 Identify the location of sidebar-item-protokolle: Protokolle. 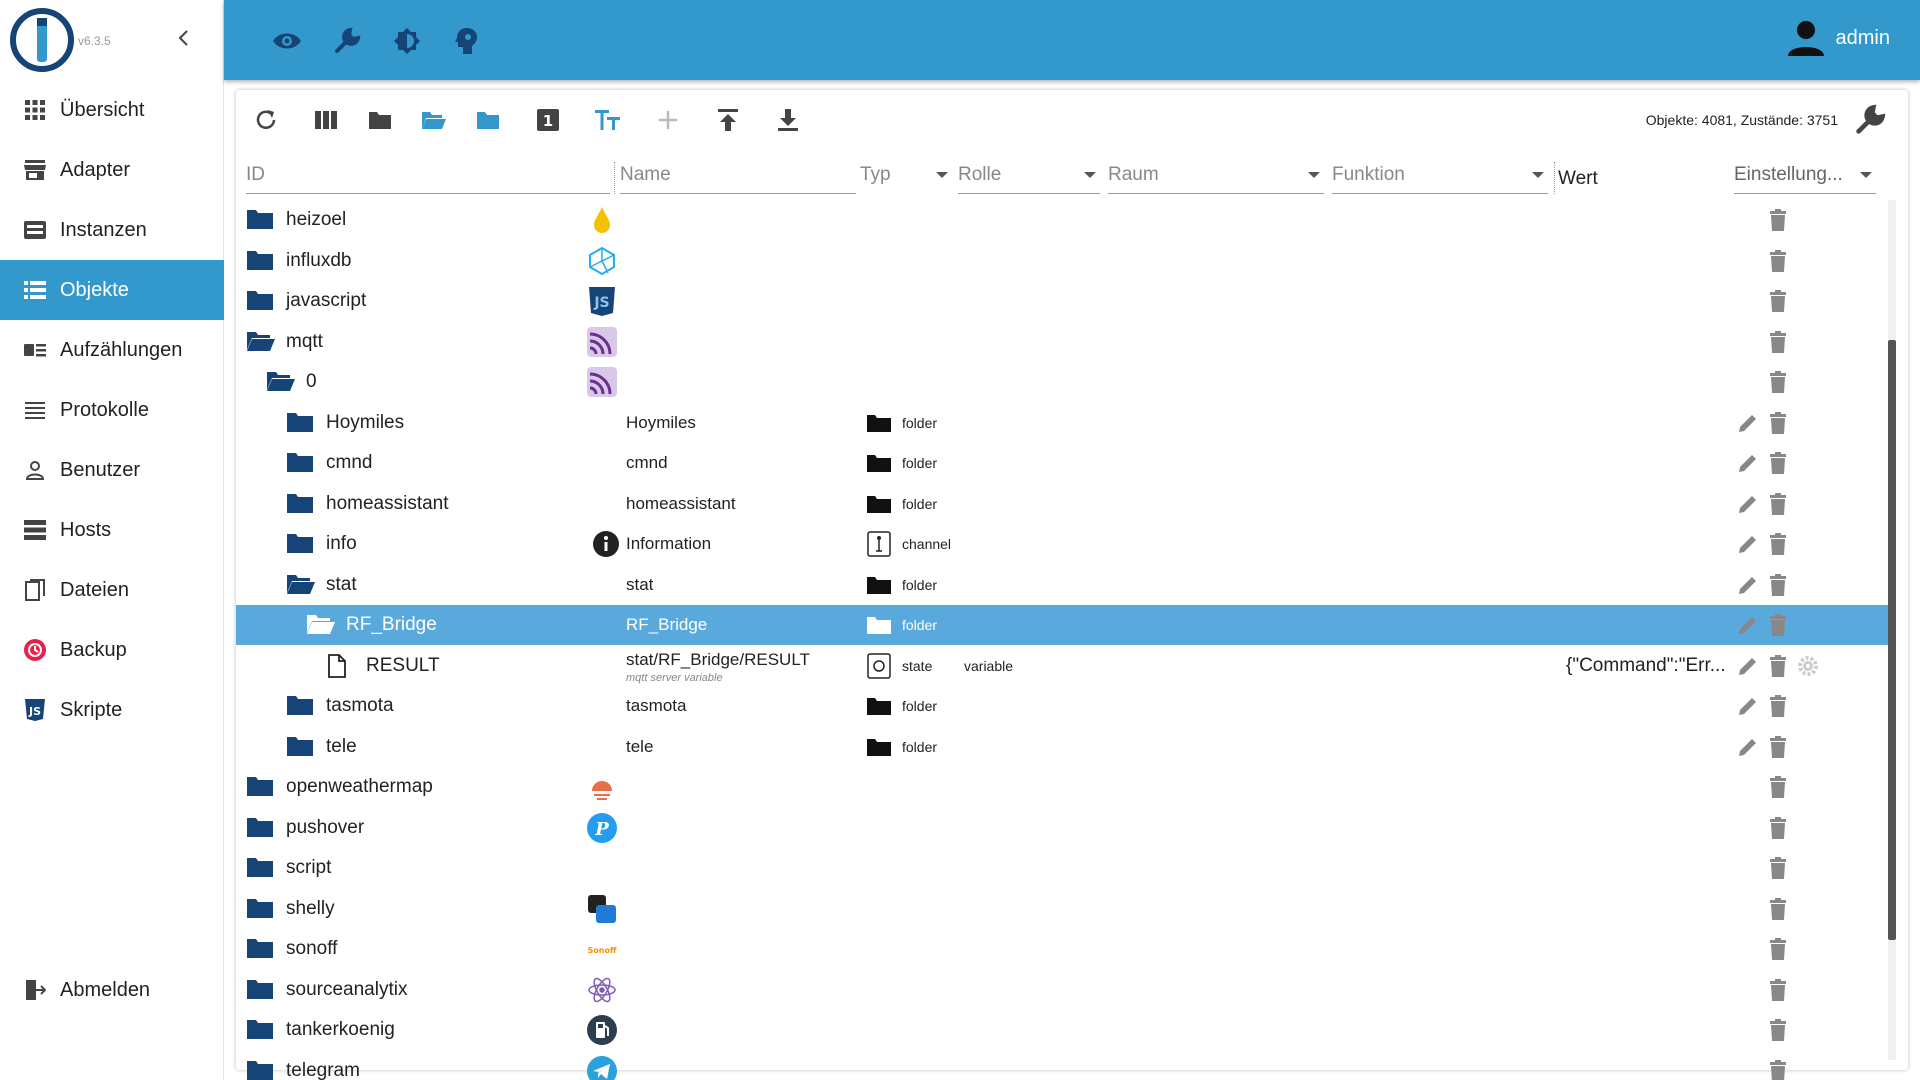
(112, 410).